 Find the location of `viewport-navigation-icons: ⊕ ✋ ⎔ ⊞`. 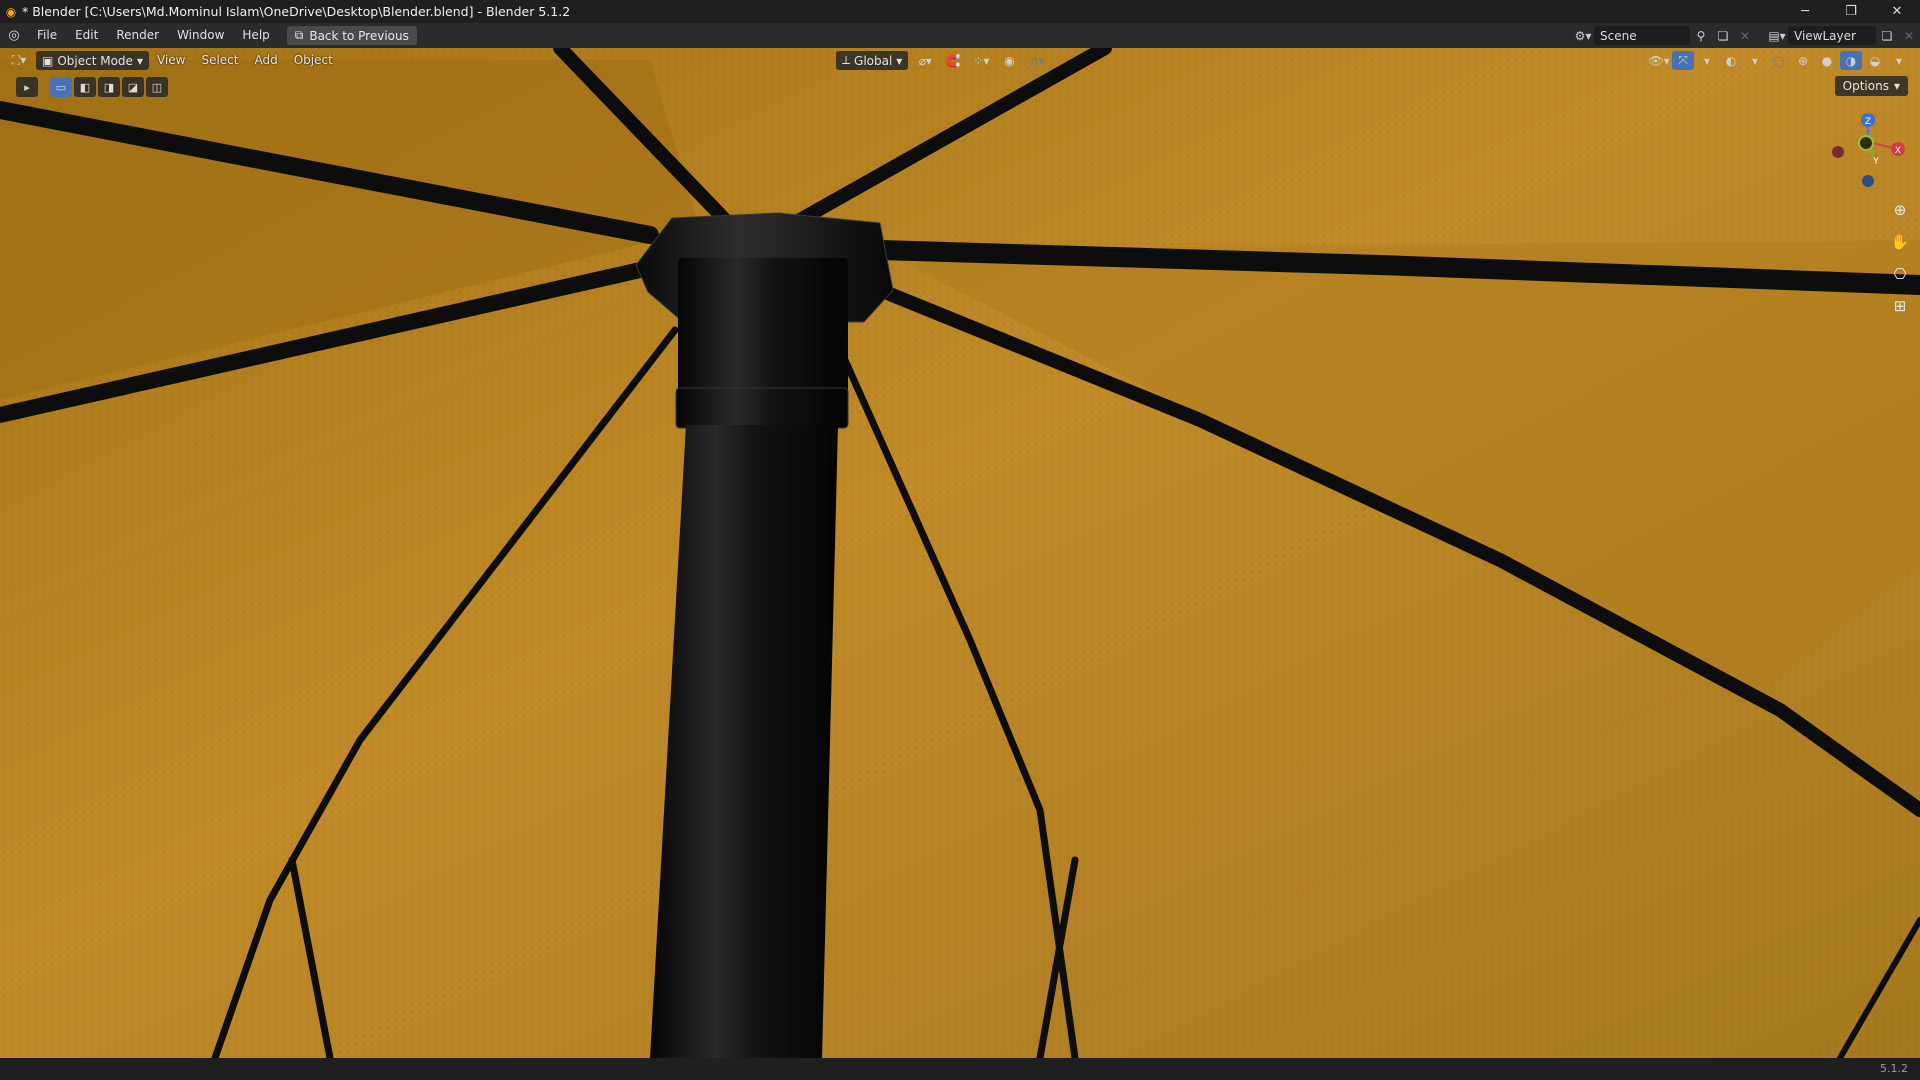

viewport-navigation-icons: ⊕ ✋ ⎔ ⊞ is located at coordinates (1900, 258).